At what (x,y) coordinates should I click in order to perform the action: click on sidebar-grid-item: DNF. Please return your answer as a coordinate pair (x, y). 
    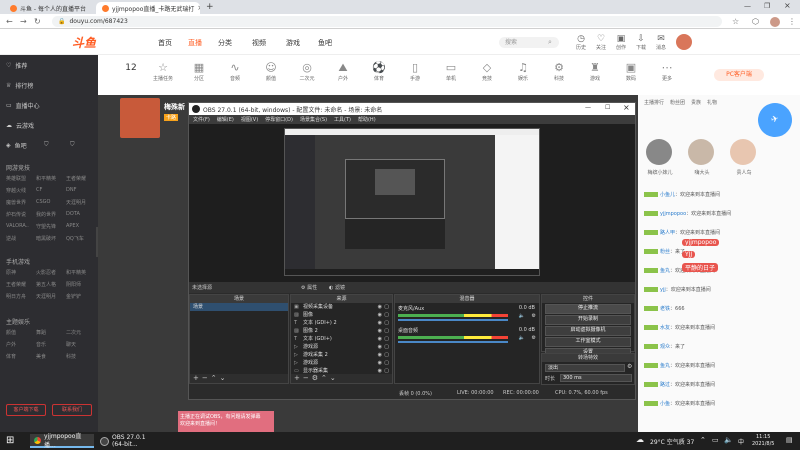
    Looking at the image, I should click on (71, 190).